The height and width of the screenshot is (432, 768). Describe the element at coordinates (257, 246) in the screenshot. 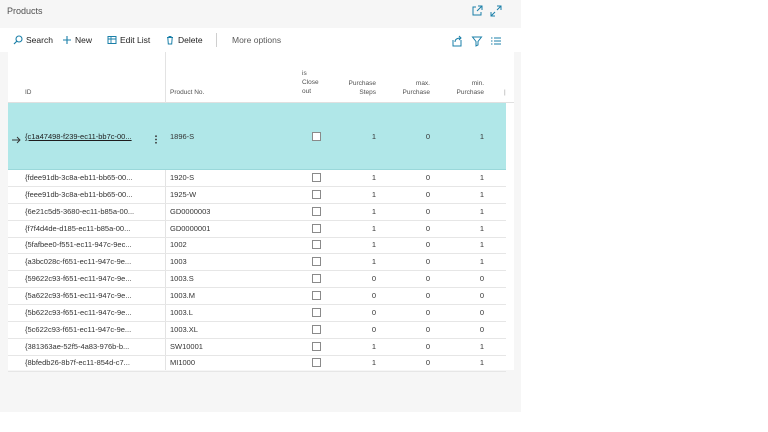

I see `table-row: {5fafbee0-f551-ec11-947c-9ec... 1002 1 0 1` at that location.